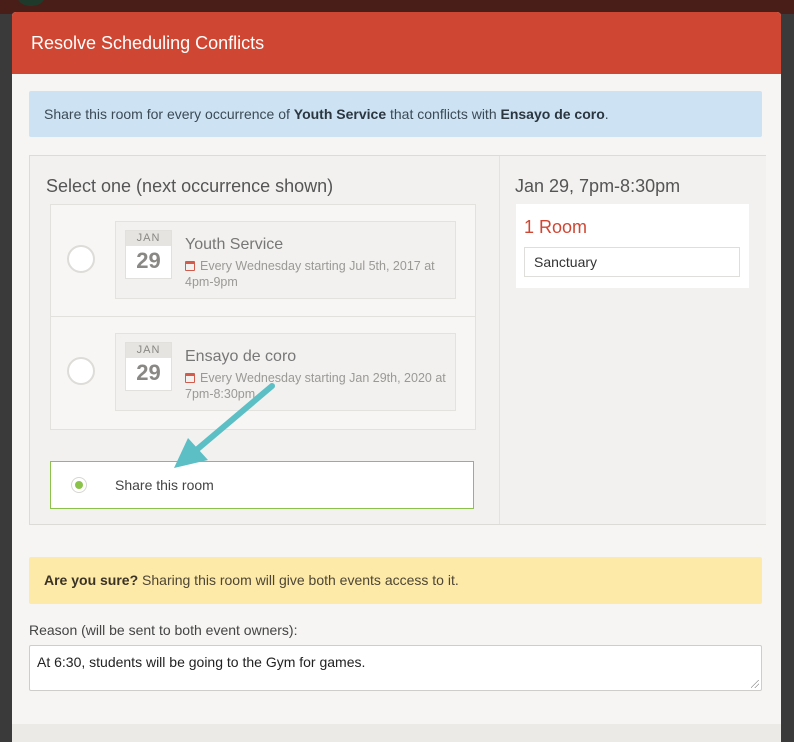 This screenshot has width=794, height=742. Describe the element at coordinates (632, 246) in the screenshot. I see `room-card: 1 Room Sanctuary` at that location.